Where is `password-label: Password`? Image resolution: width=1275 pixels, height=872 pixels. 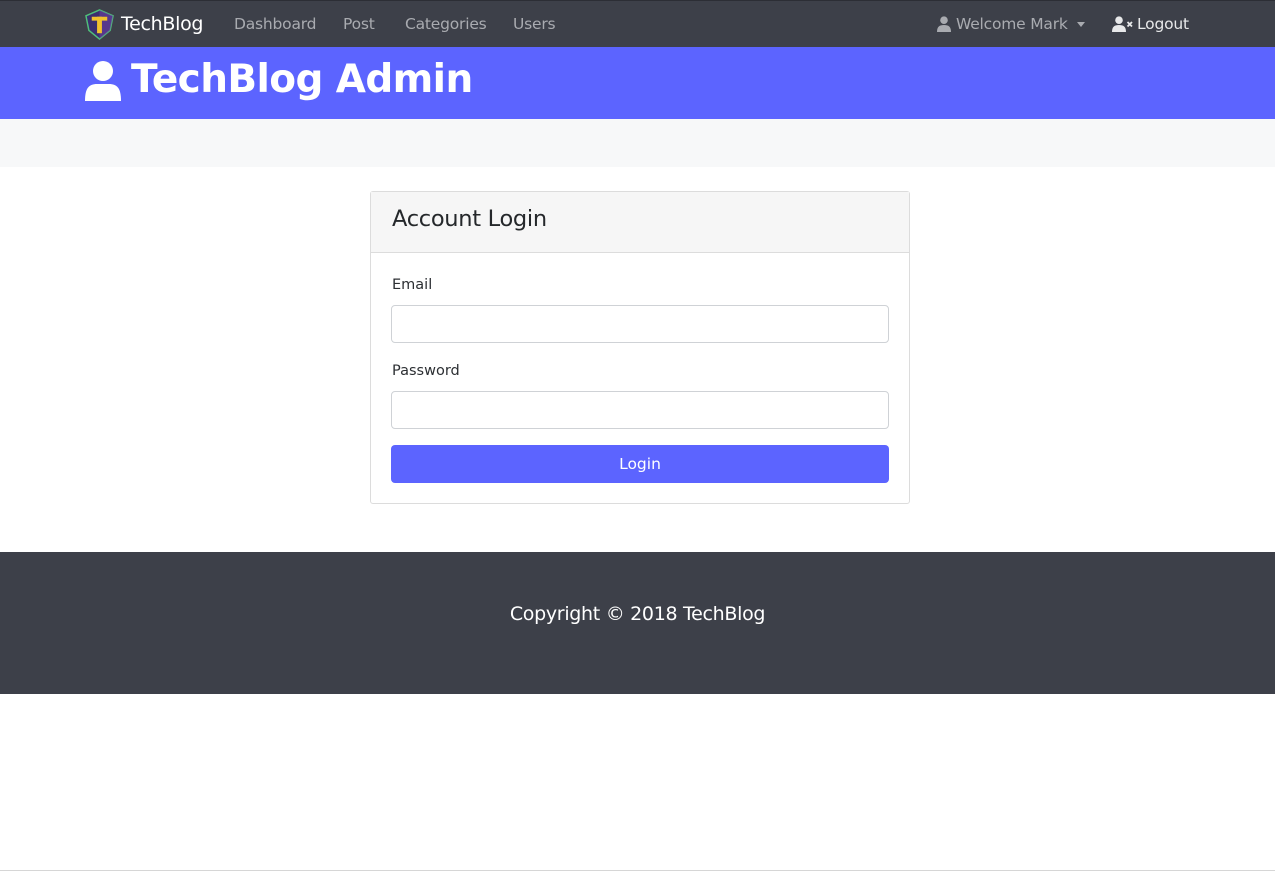 password-label: Password is located at coordinates (426, 371).